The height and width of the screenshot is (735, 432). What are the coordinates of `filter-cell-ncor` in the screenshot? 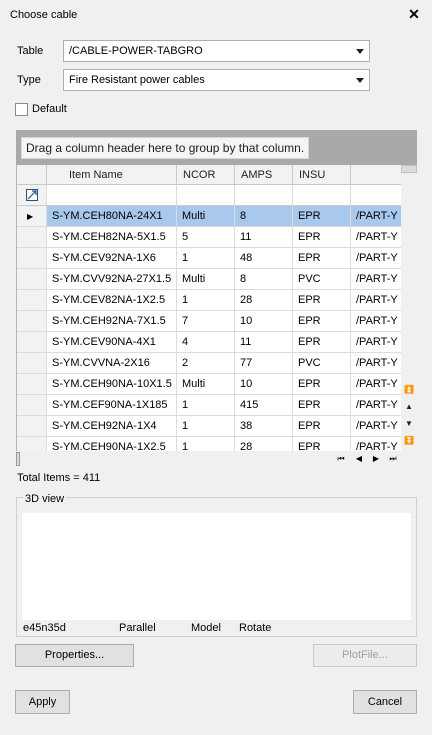 It's located at (206, 195).